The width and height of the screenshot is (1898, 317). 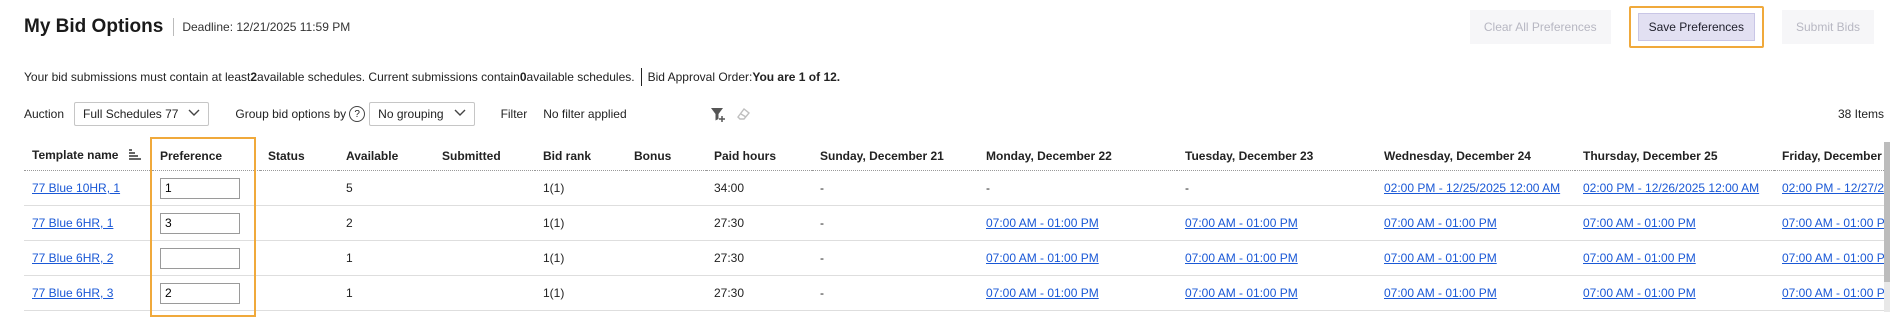 I want to click on wednesday-shift-link: 02:00 PM - 12/25/2025 12:00 AM, so click(x=1472, y=188).